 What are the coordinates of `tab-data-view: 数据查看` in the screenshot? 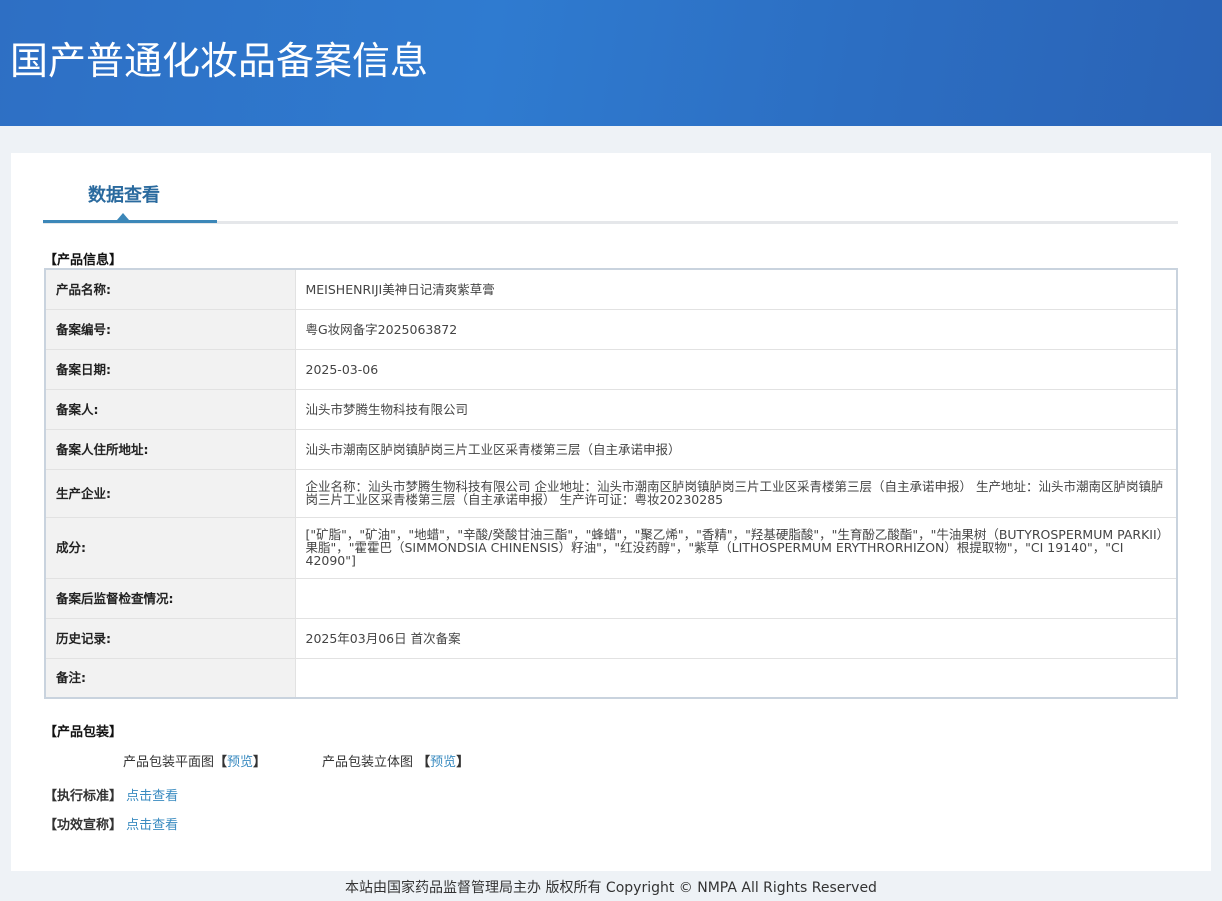 It's located at (124, 194).